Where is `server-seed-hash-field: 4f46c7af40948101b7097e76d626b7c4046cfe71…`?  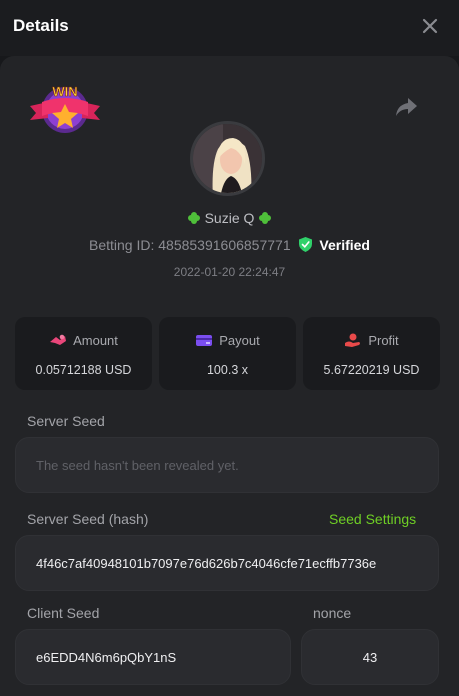
server-seed-hash-field: 4f46c7af40948101b7097e76d626b7c4046cfe71… is located at coordinates (227, 563).